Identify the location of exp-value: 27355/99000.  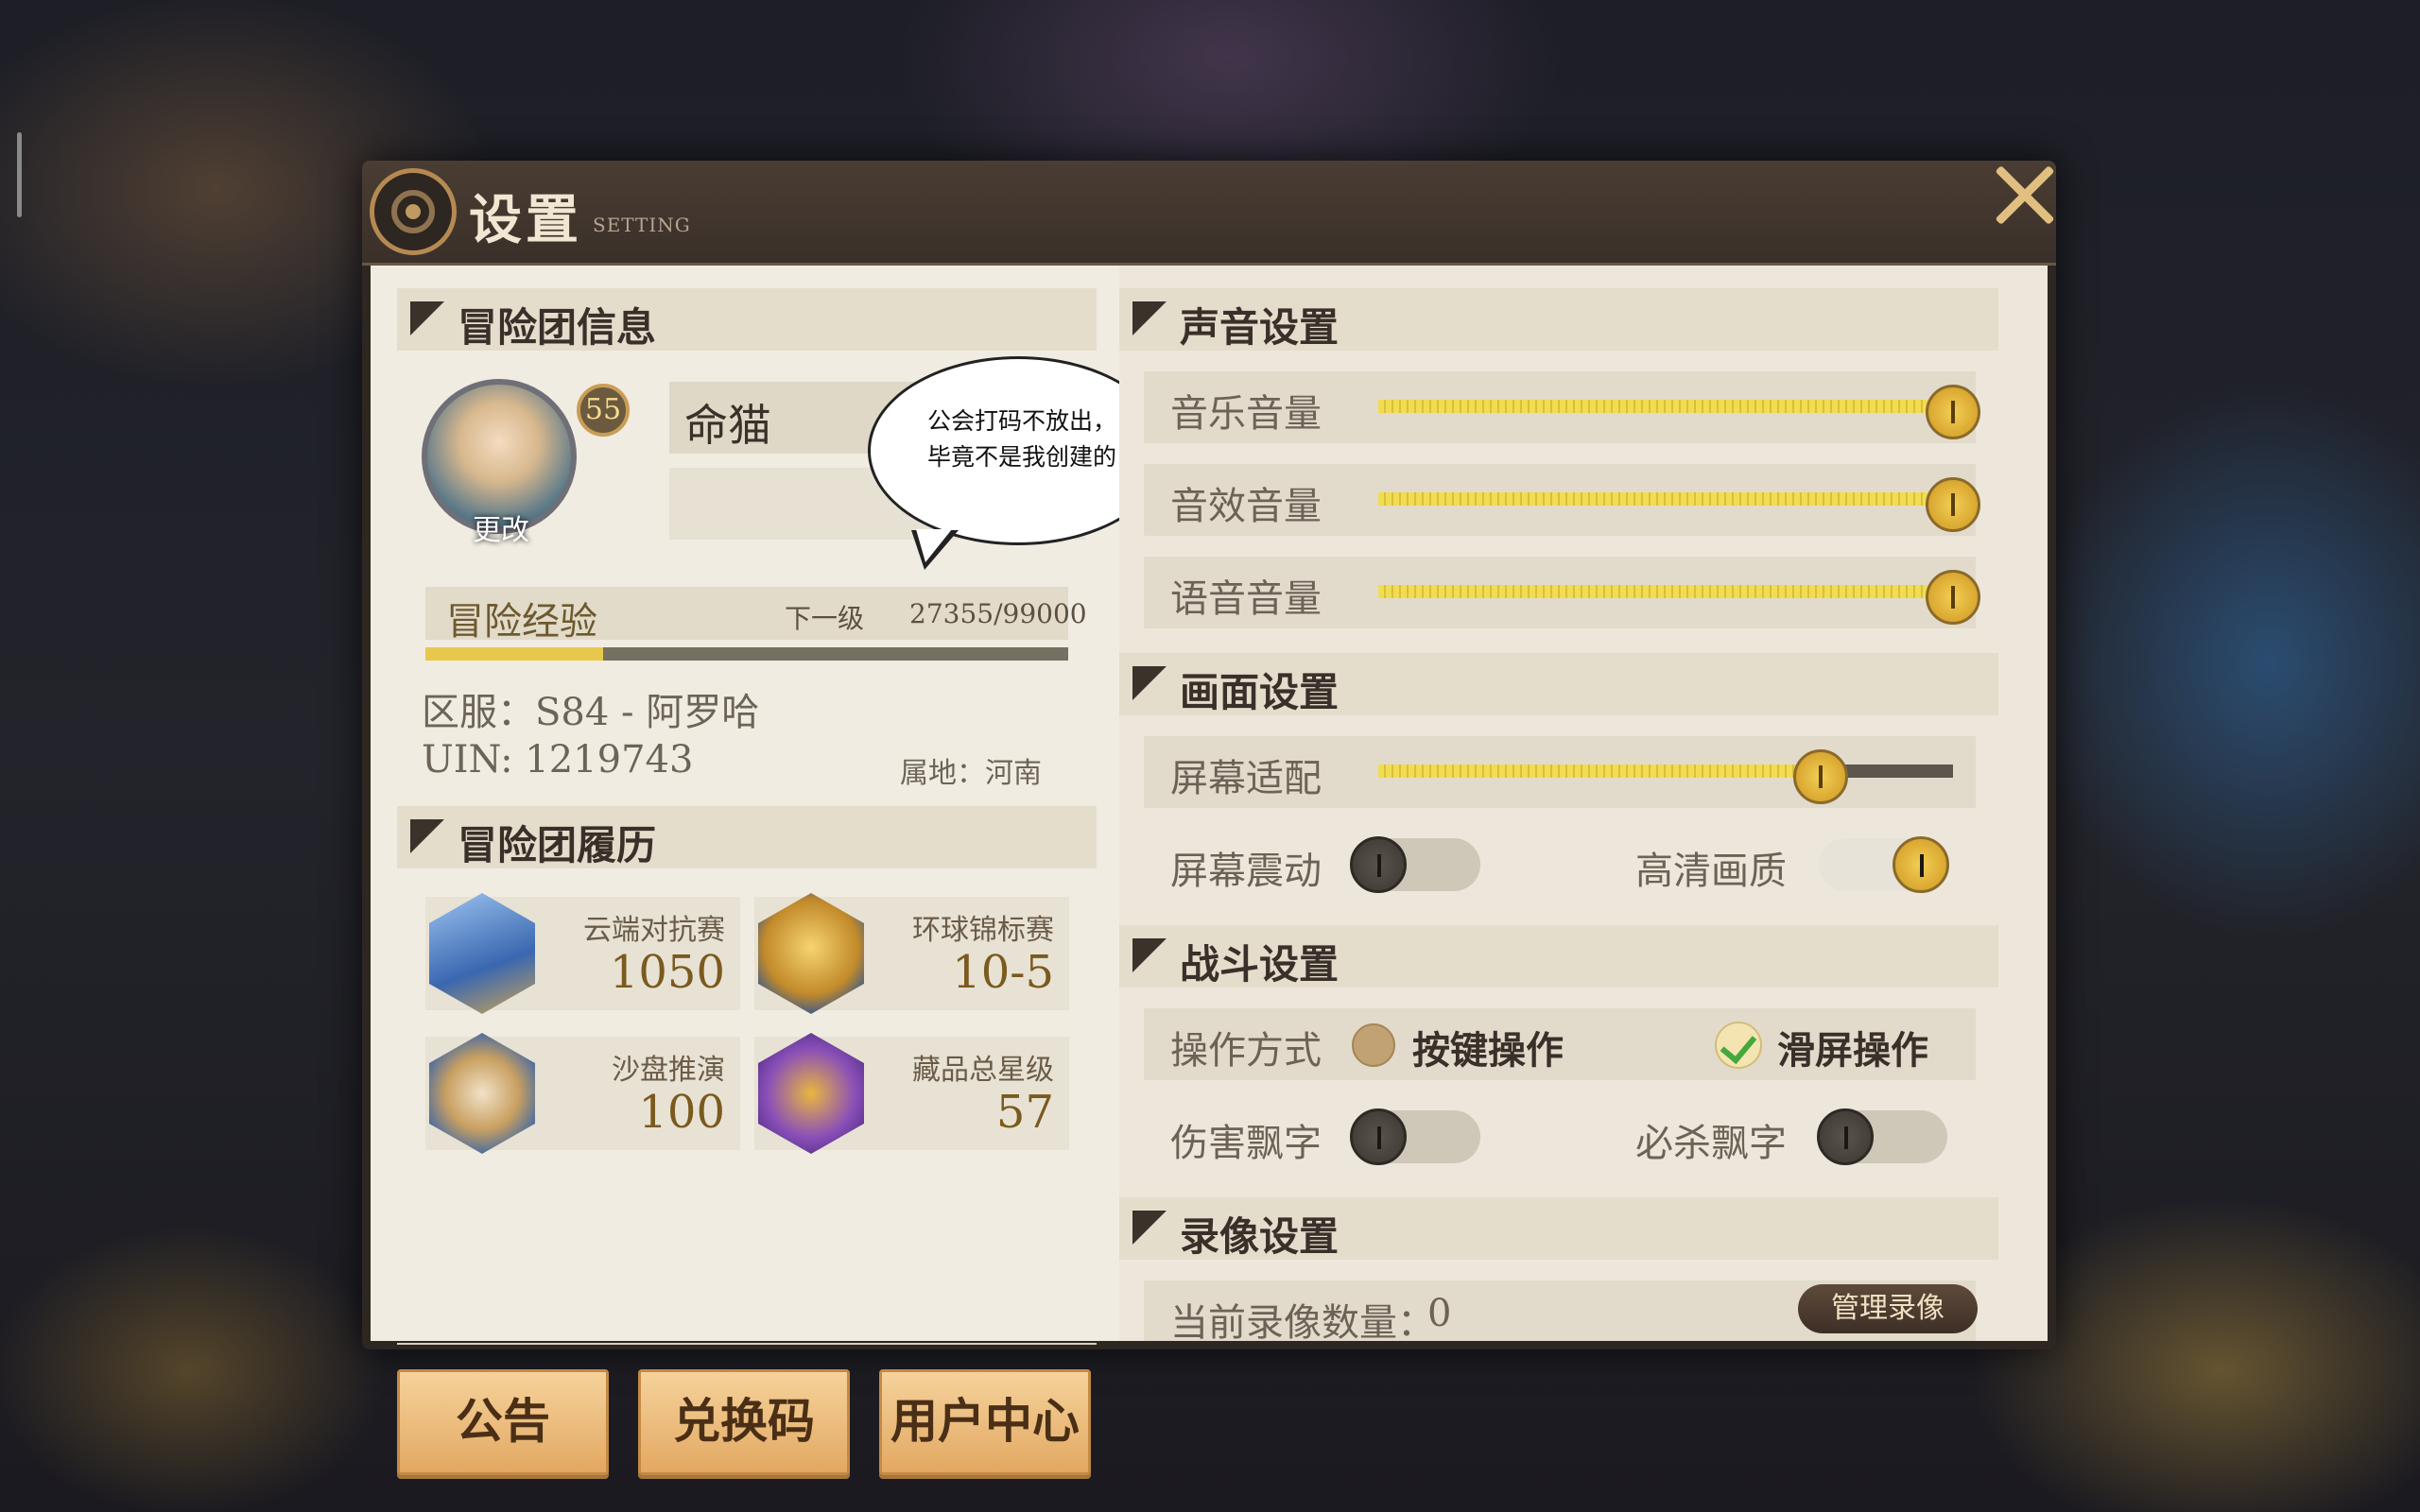
(998, 613).